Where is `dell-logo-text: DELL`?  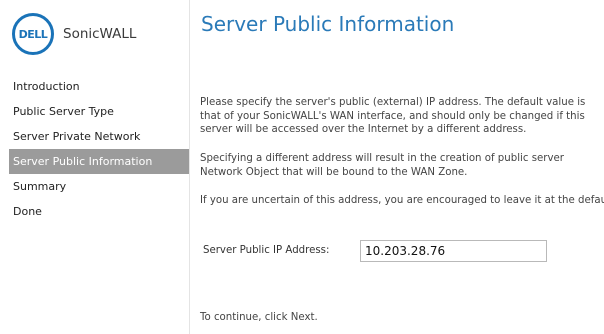 dell-logo-text: DELL is located at coordinates (33, 34).